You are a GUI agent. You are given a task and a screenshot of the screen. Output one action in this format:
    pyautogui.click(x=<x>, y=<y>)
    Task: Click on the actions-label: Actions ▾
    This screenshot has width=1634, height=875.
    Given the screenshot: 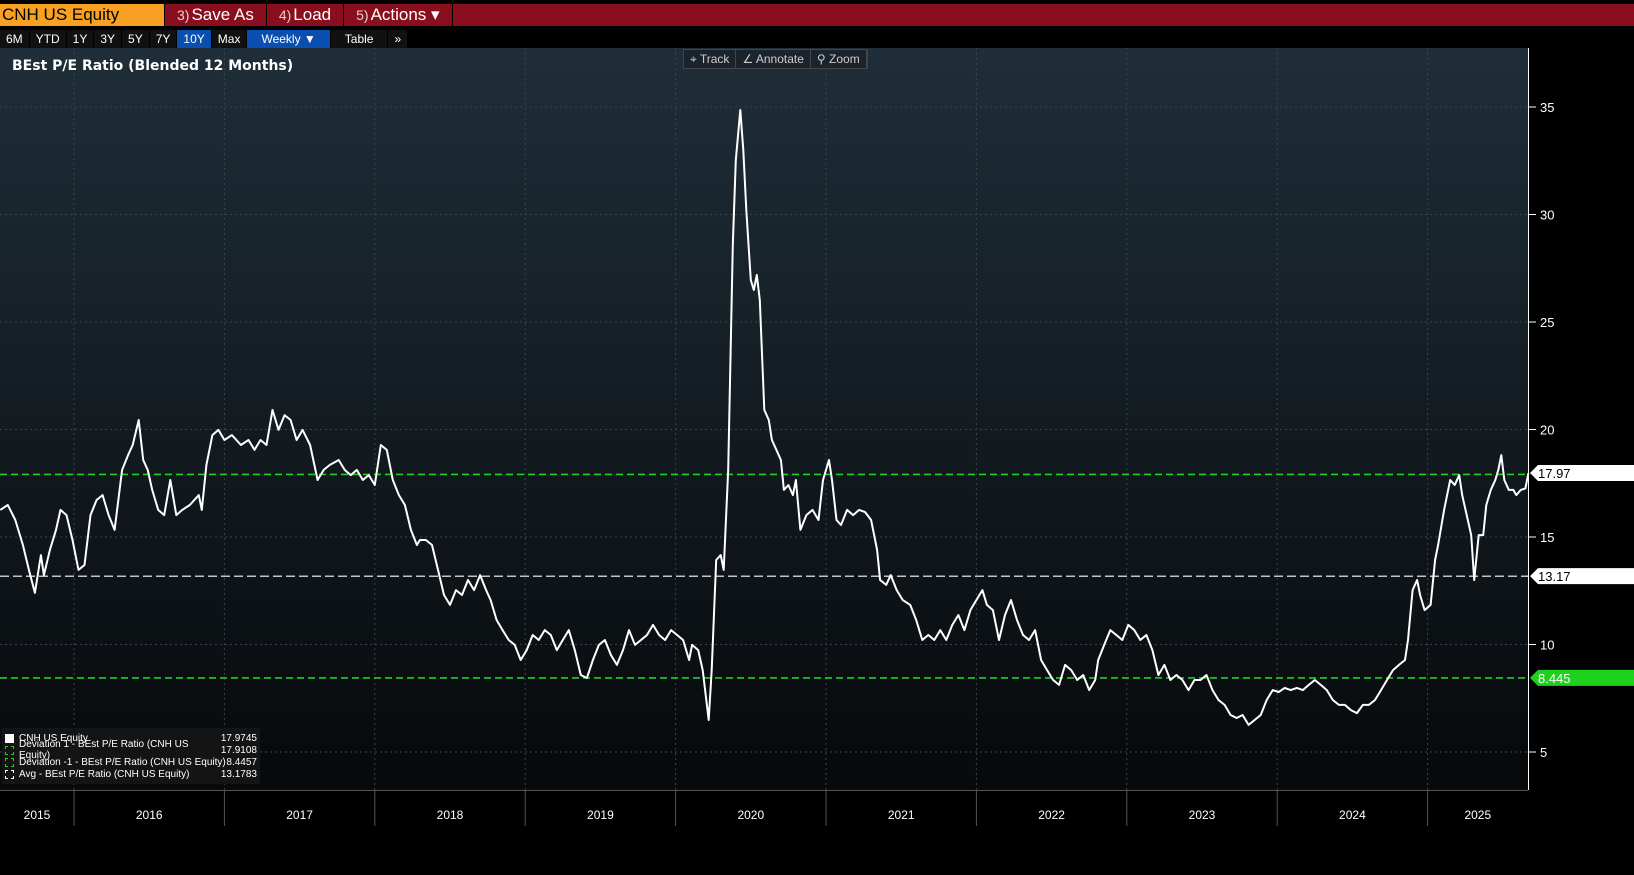 What is the action you would take?
    pyautogui.click(x=405, y=14)
    